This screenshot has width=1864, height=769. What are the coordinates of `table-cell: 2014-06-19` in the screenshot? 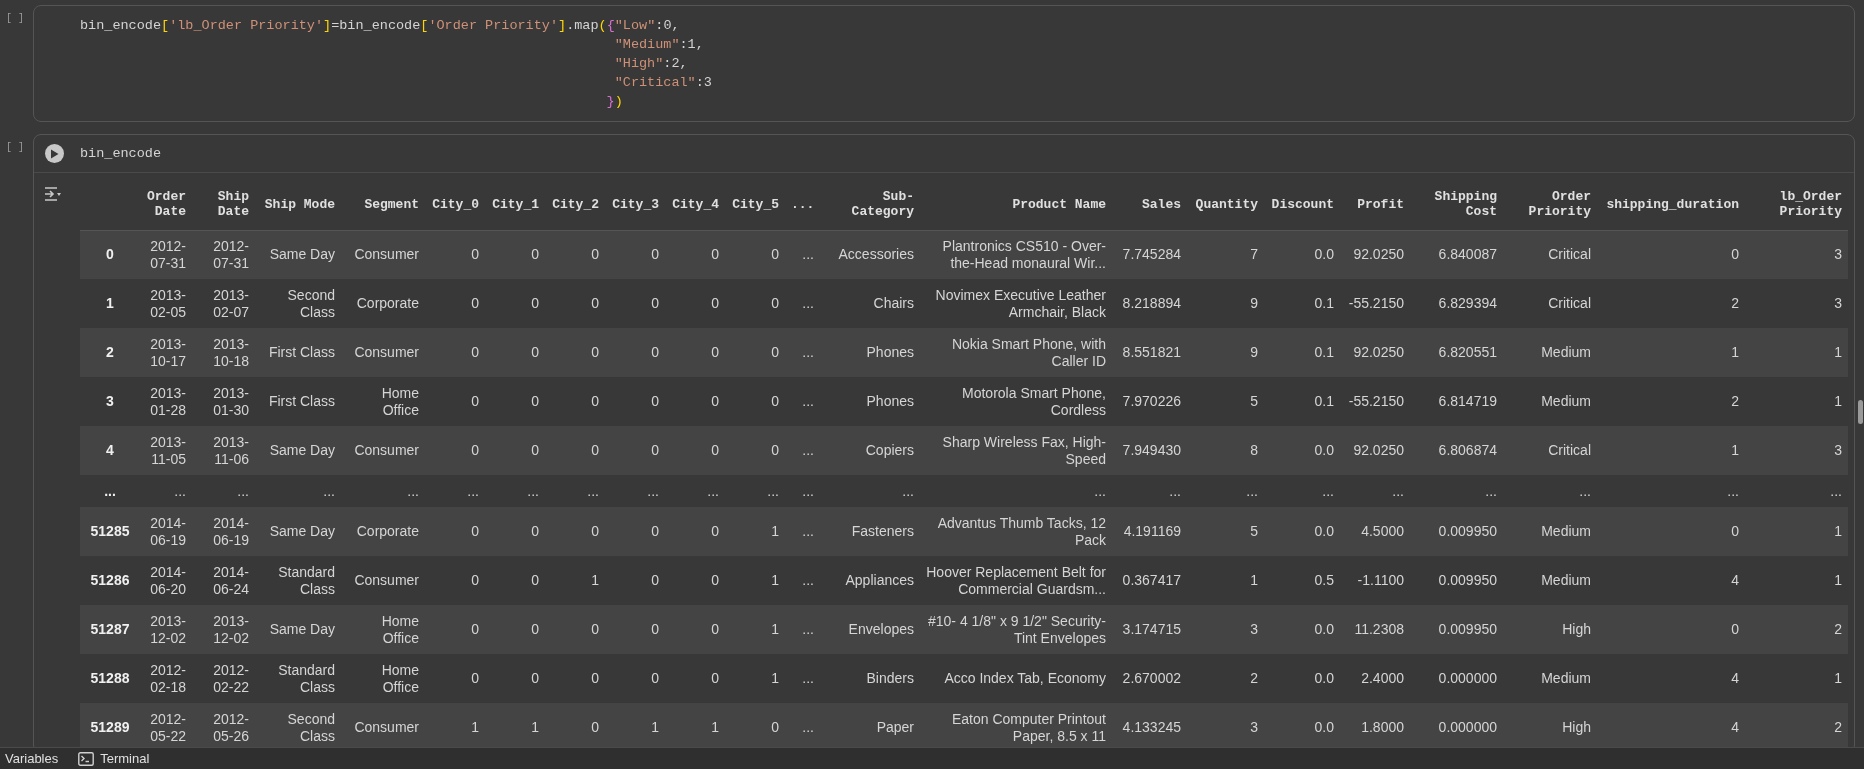 It's located at (223, 531).